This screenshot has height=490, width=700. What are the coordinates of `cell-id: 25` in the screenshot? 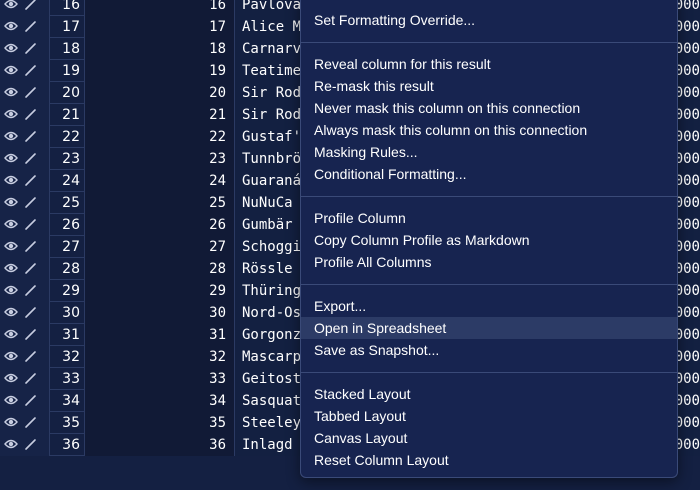 It's located at (160, 203).